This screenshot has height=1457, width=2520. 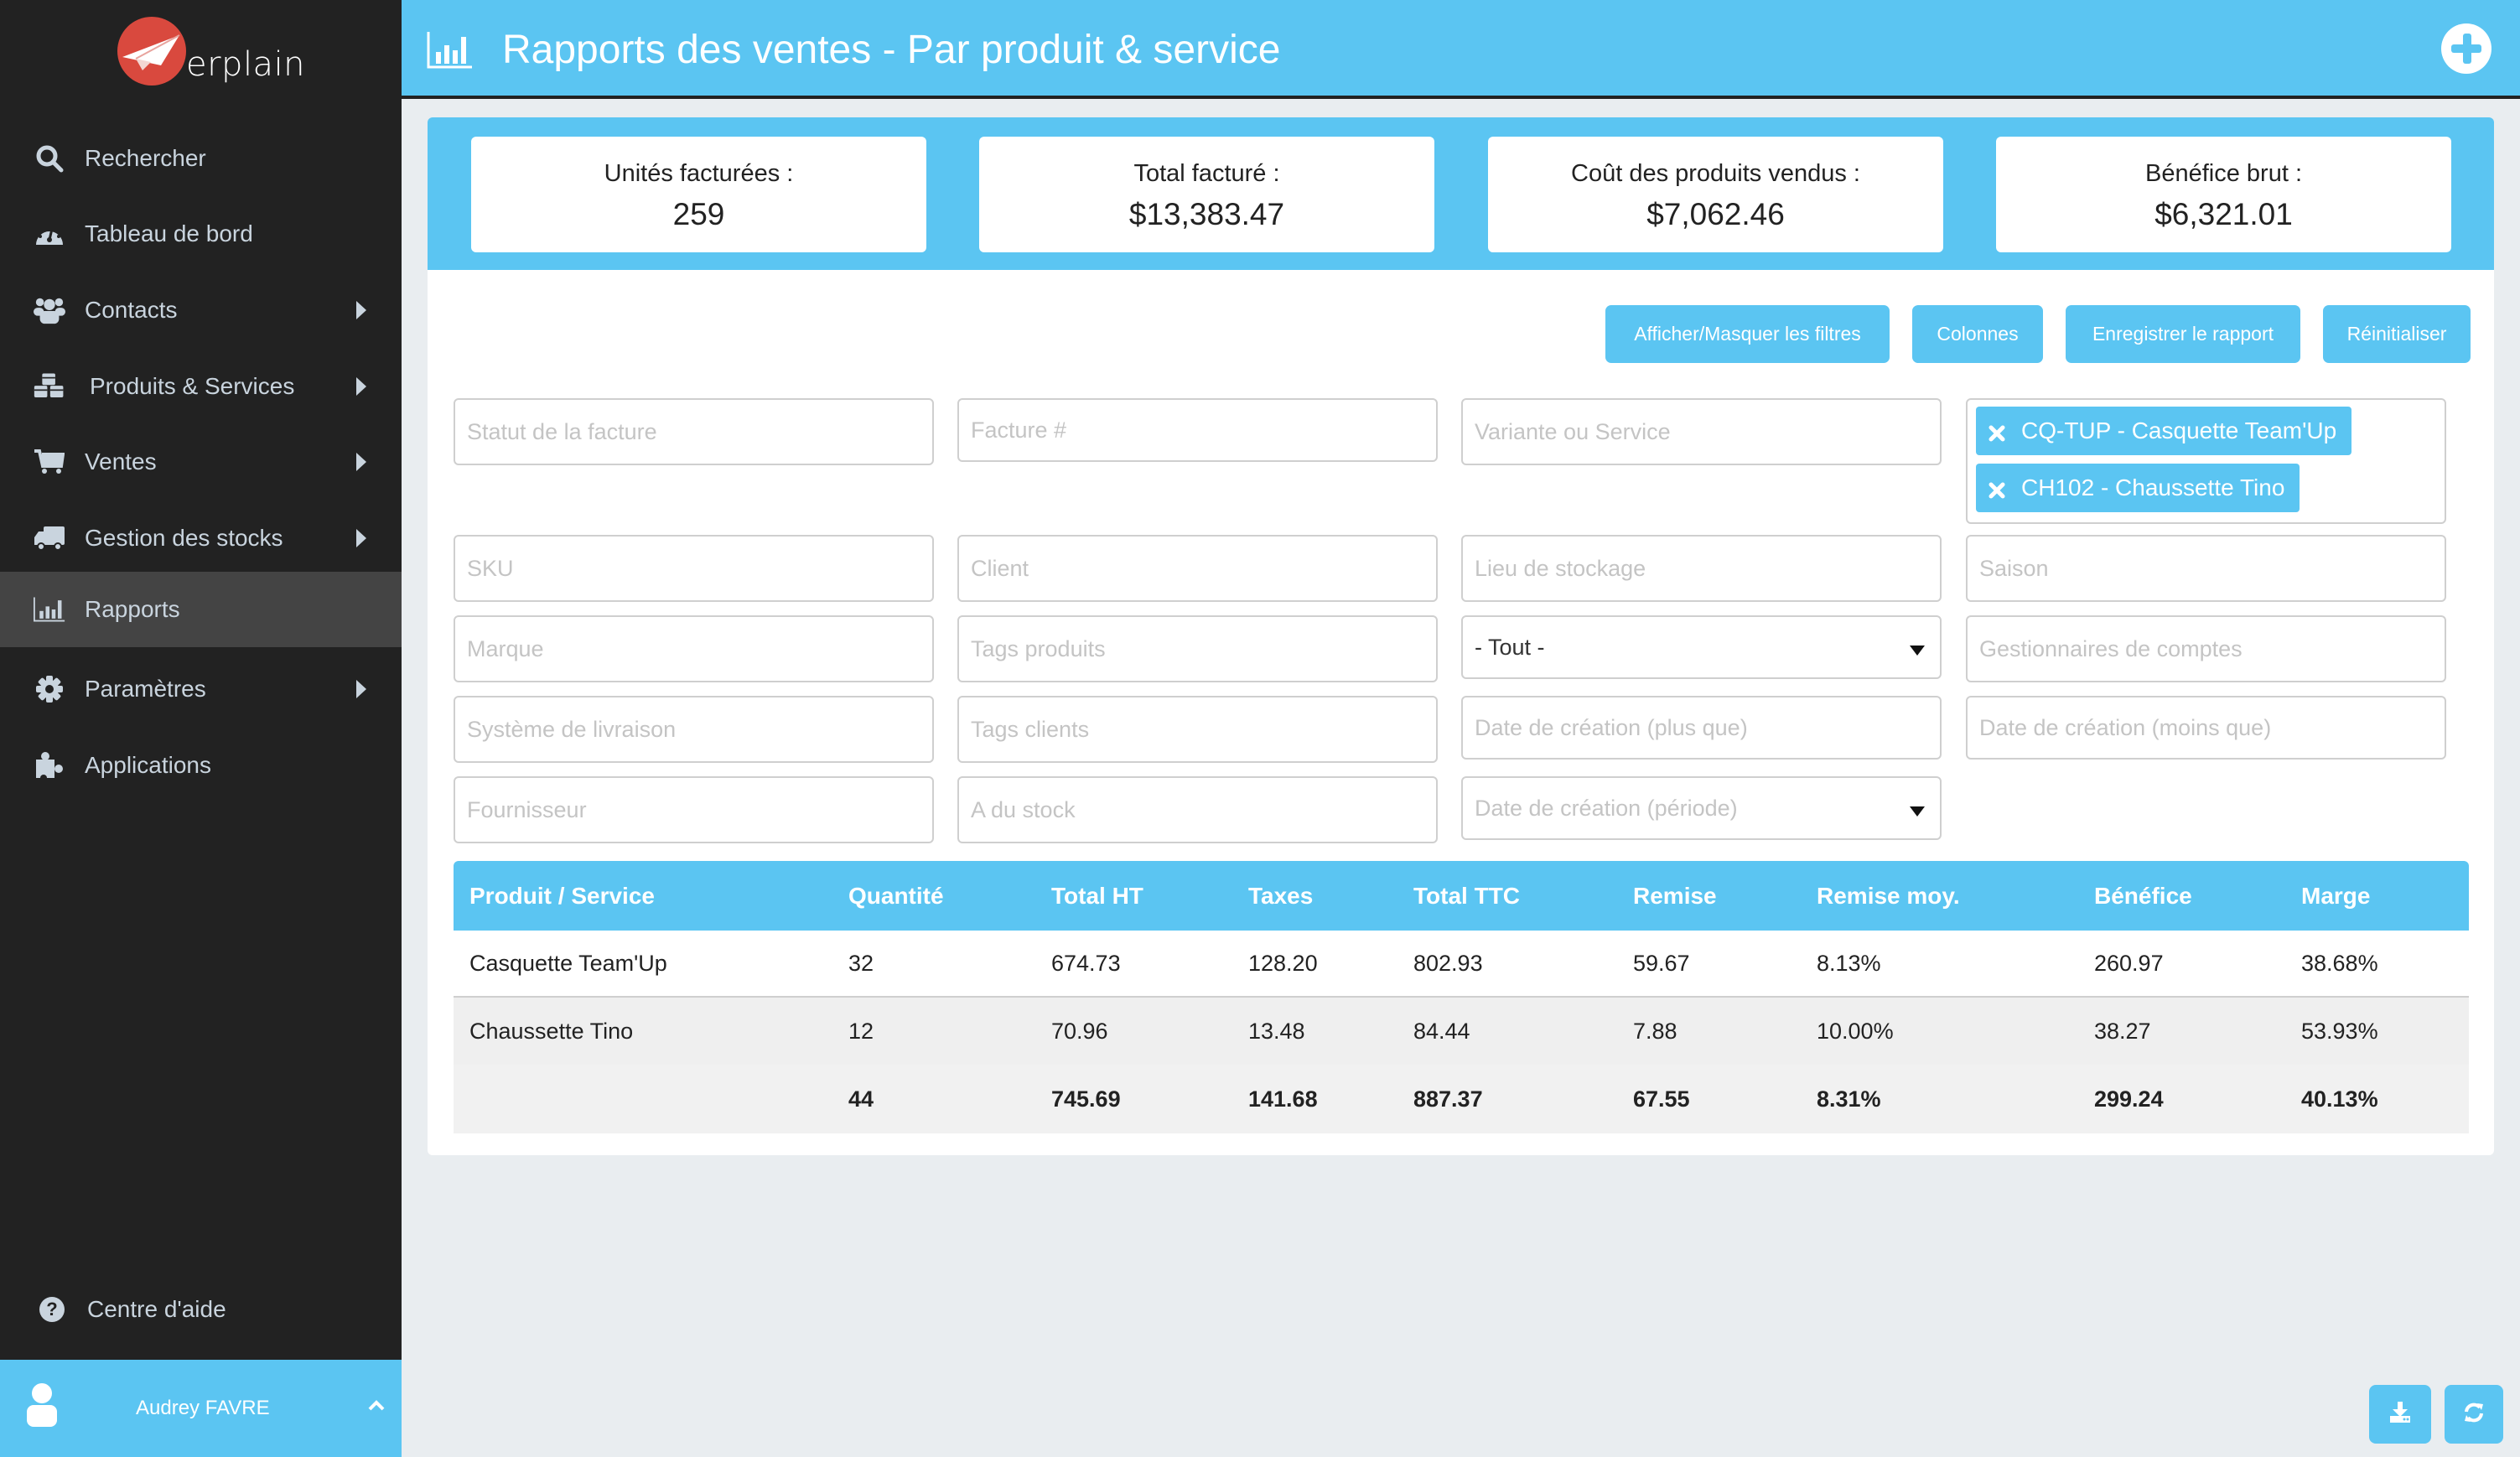 I want to click on download-icon, so click(x=2400, y=1414).